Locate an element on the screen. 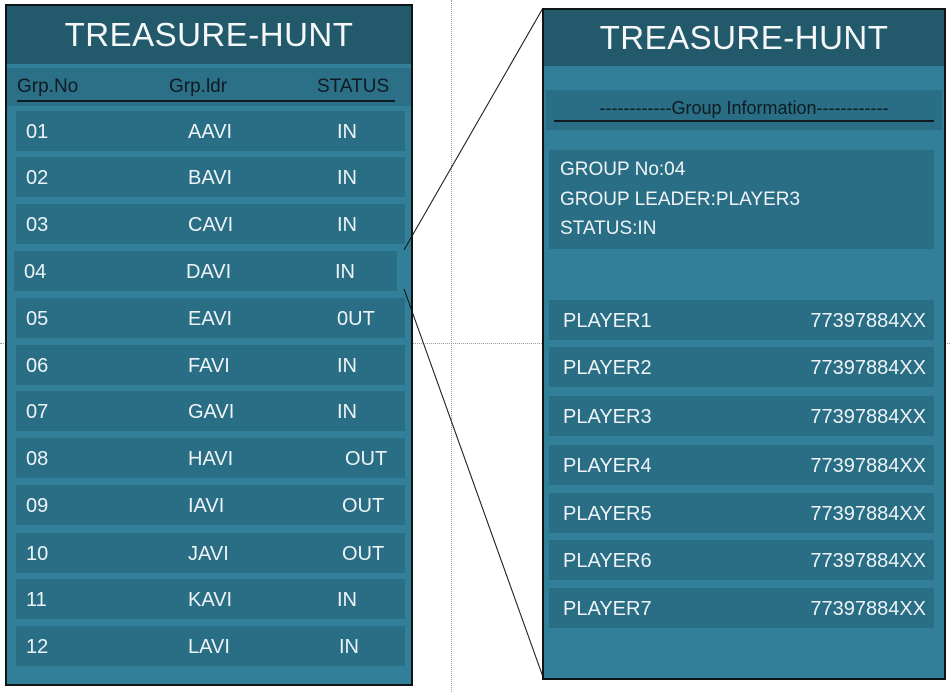 The width and height of the screenshot is (950, 692). group-leader: HAVI is located at coordinates (211, 459).